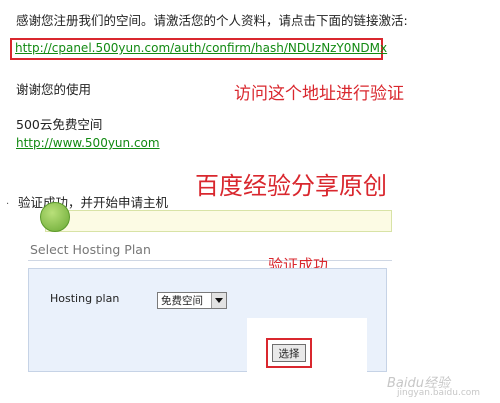  Describe the element at coordinates (218, 221) in the screenshot. I see `success-banner` at that location.